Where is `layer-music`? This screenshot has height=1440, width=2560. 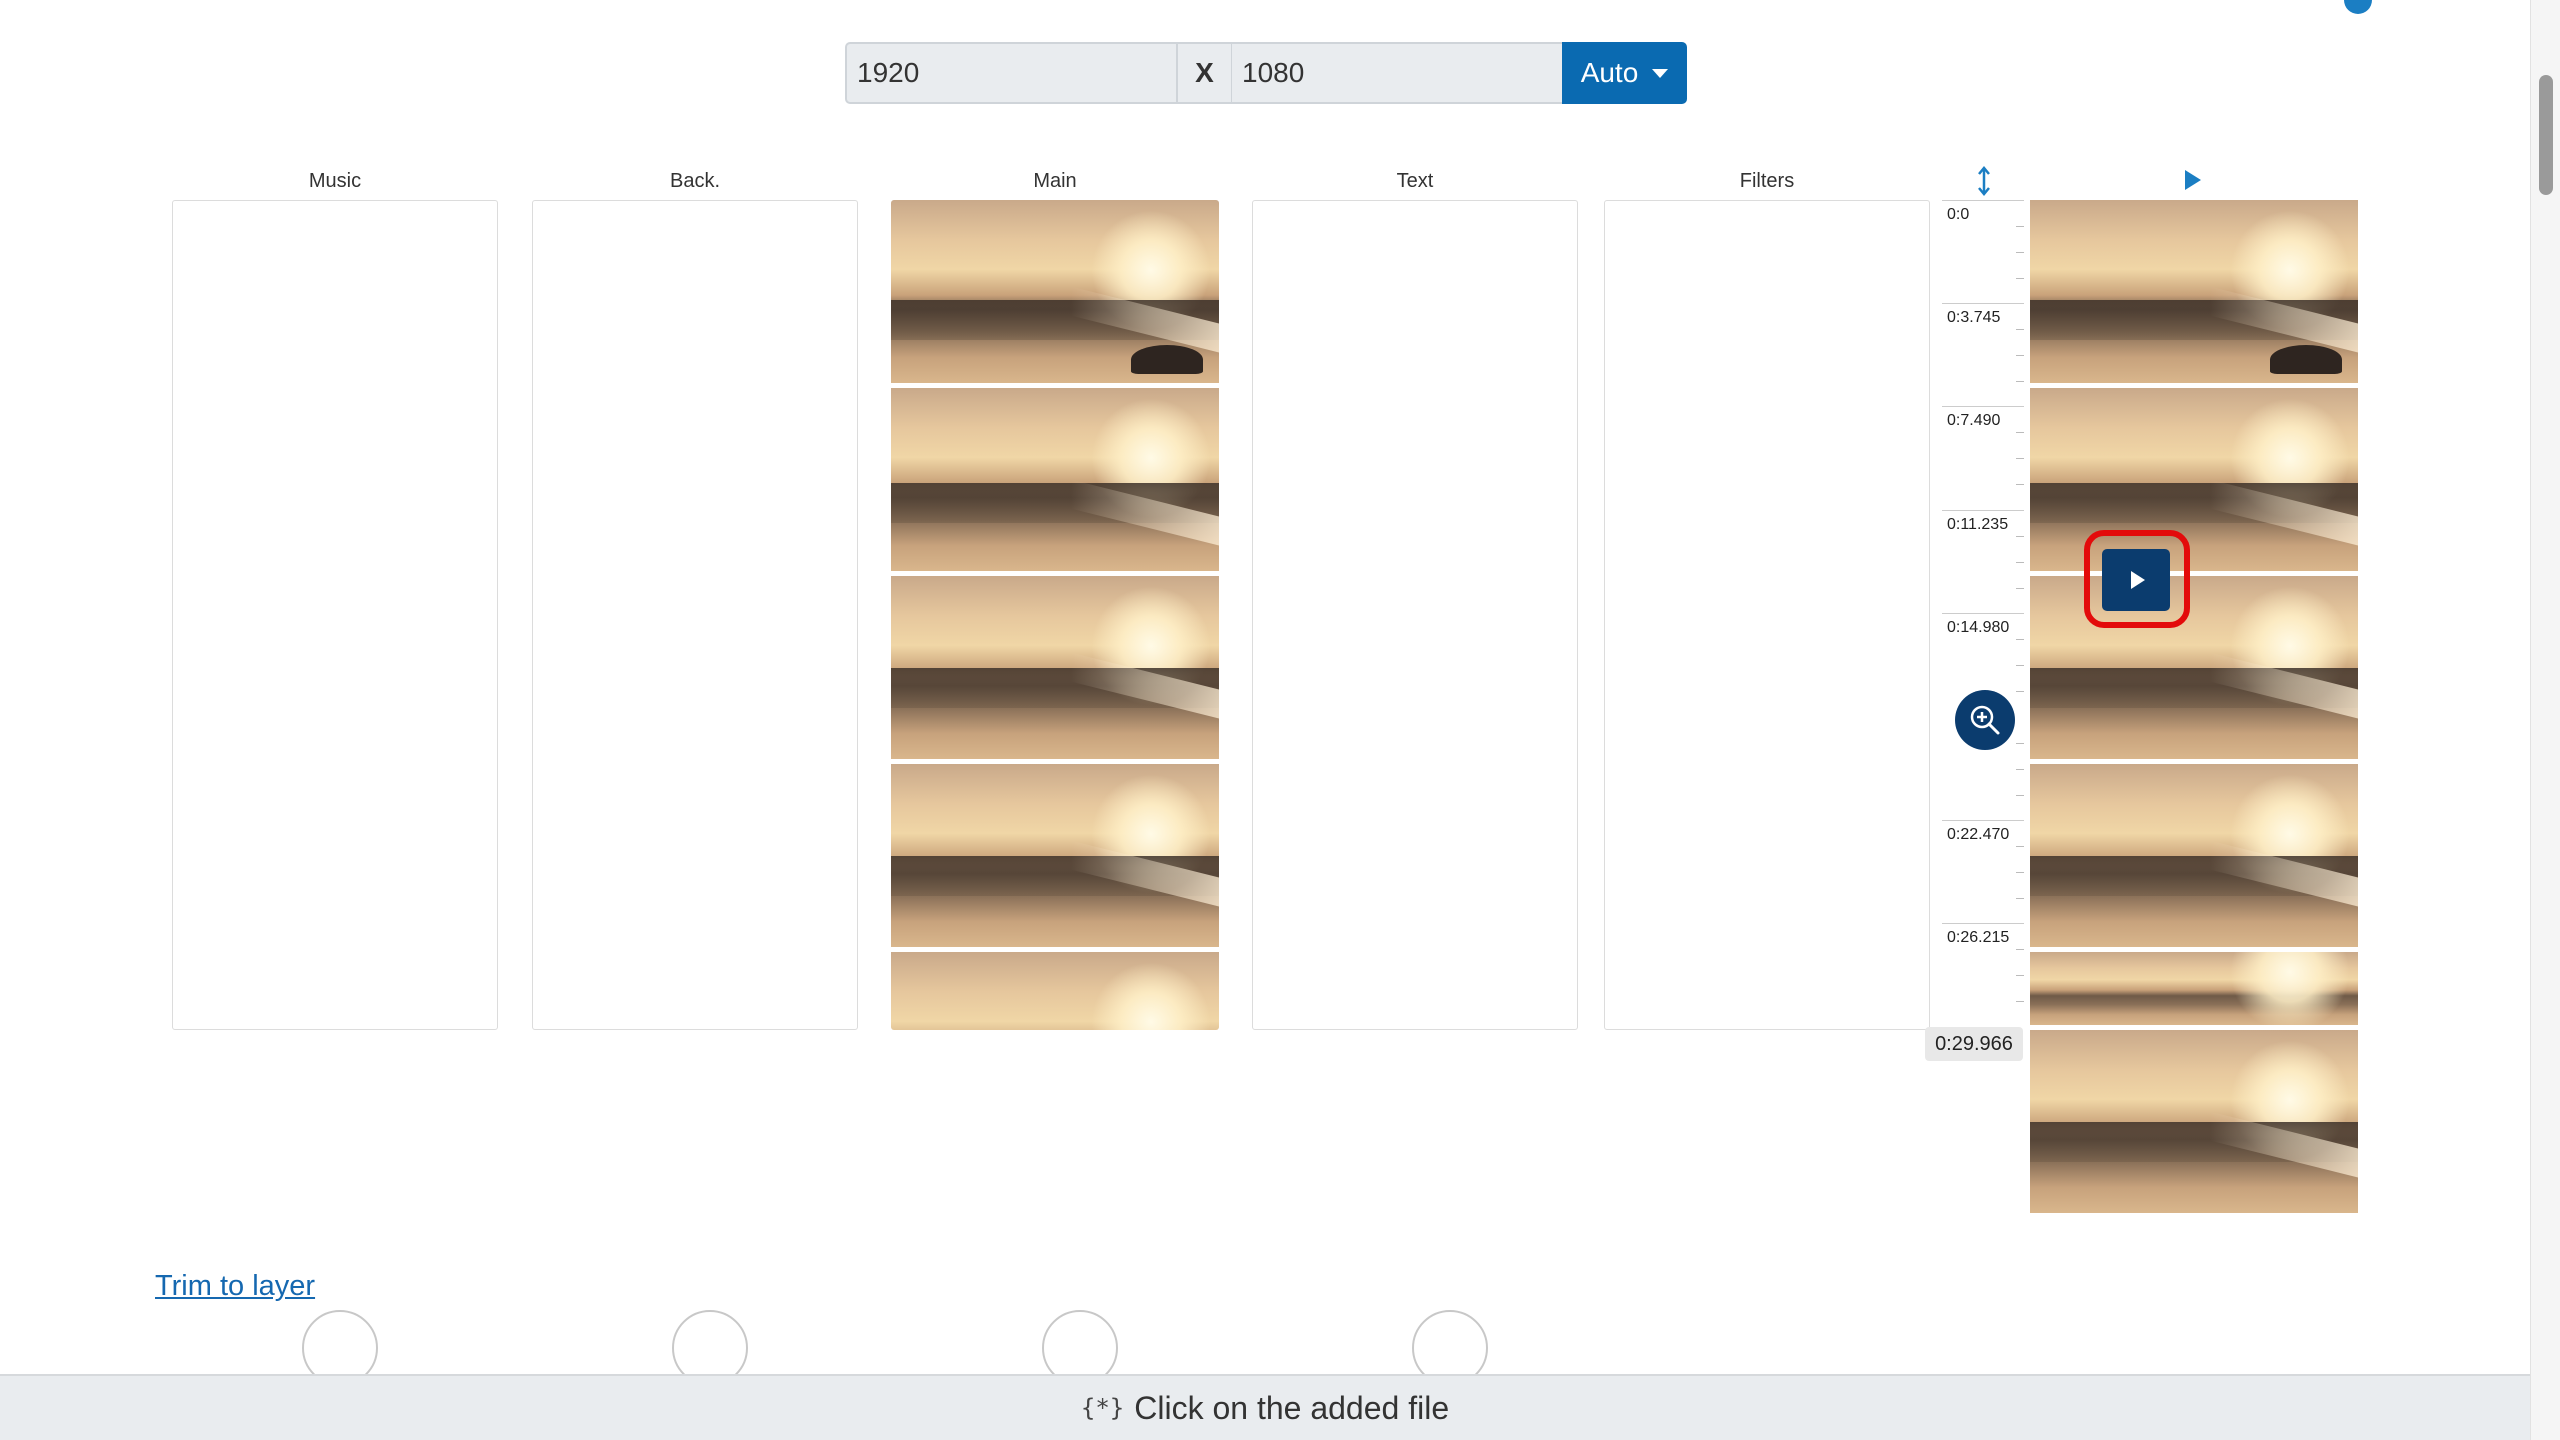 layer-music is located at coordinates (335, 615).